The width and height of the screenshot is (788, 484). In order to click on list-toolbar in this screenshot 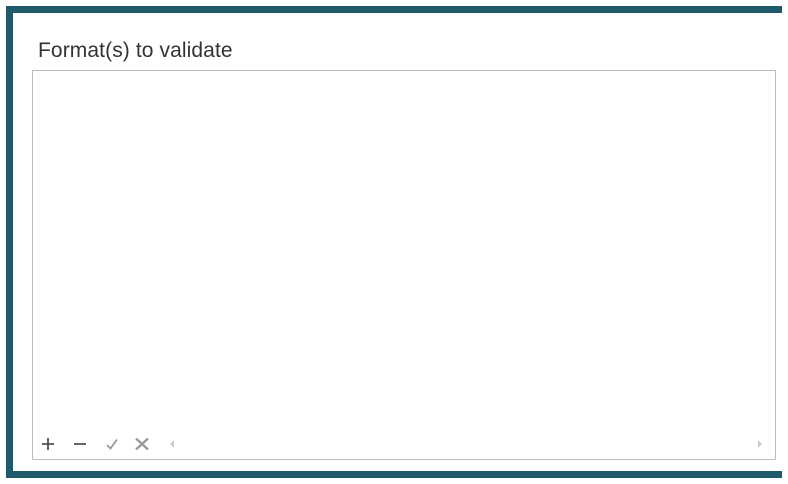, I will do `click(404, 444)`.